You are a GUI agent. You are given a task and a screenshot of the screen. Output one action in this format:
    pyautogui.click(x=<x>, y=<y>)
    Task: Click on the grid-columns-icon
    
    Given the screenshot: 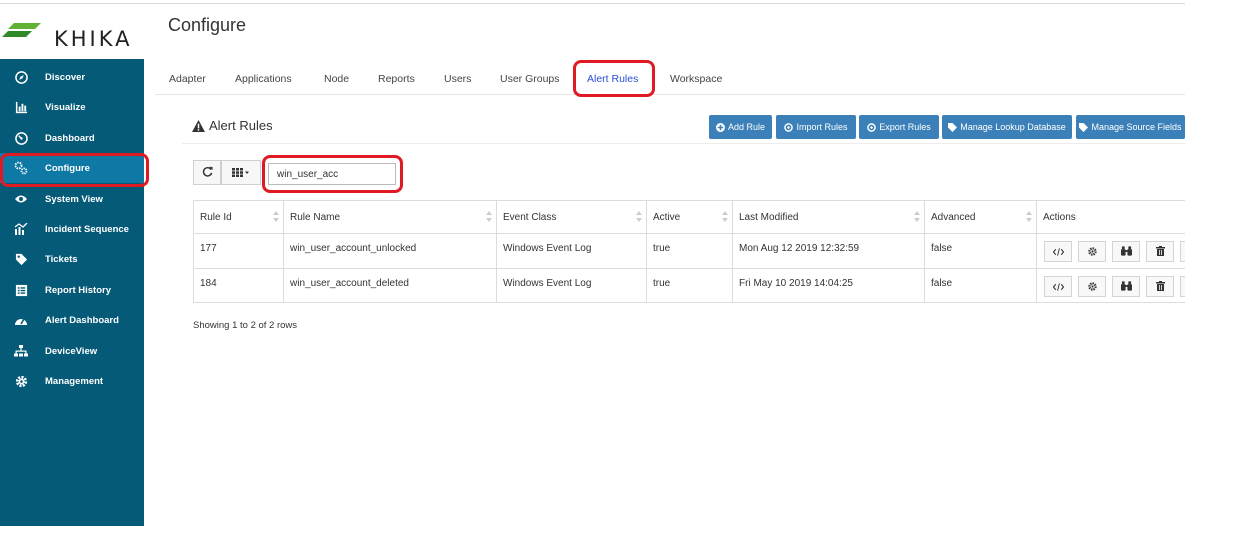 What is the action you would take?
    pyautogui.click(x=241, y=173)
    